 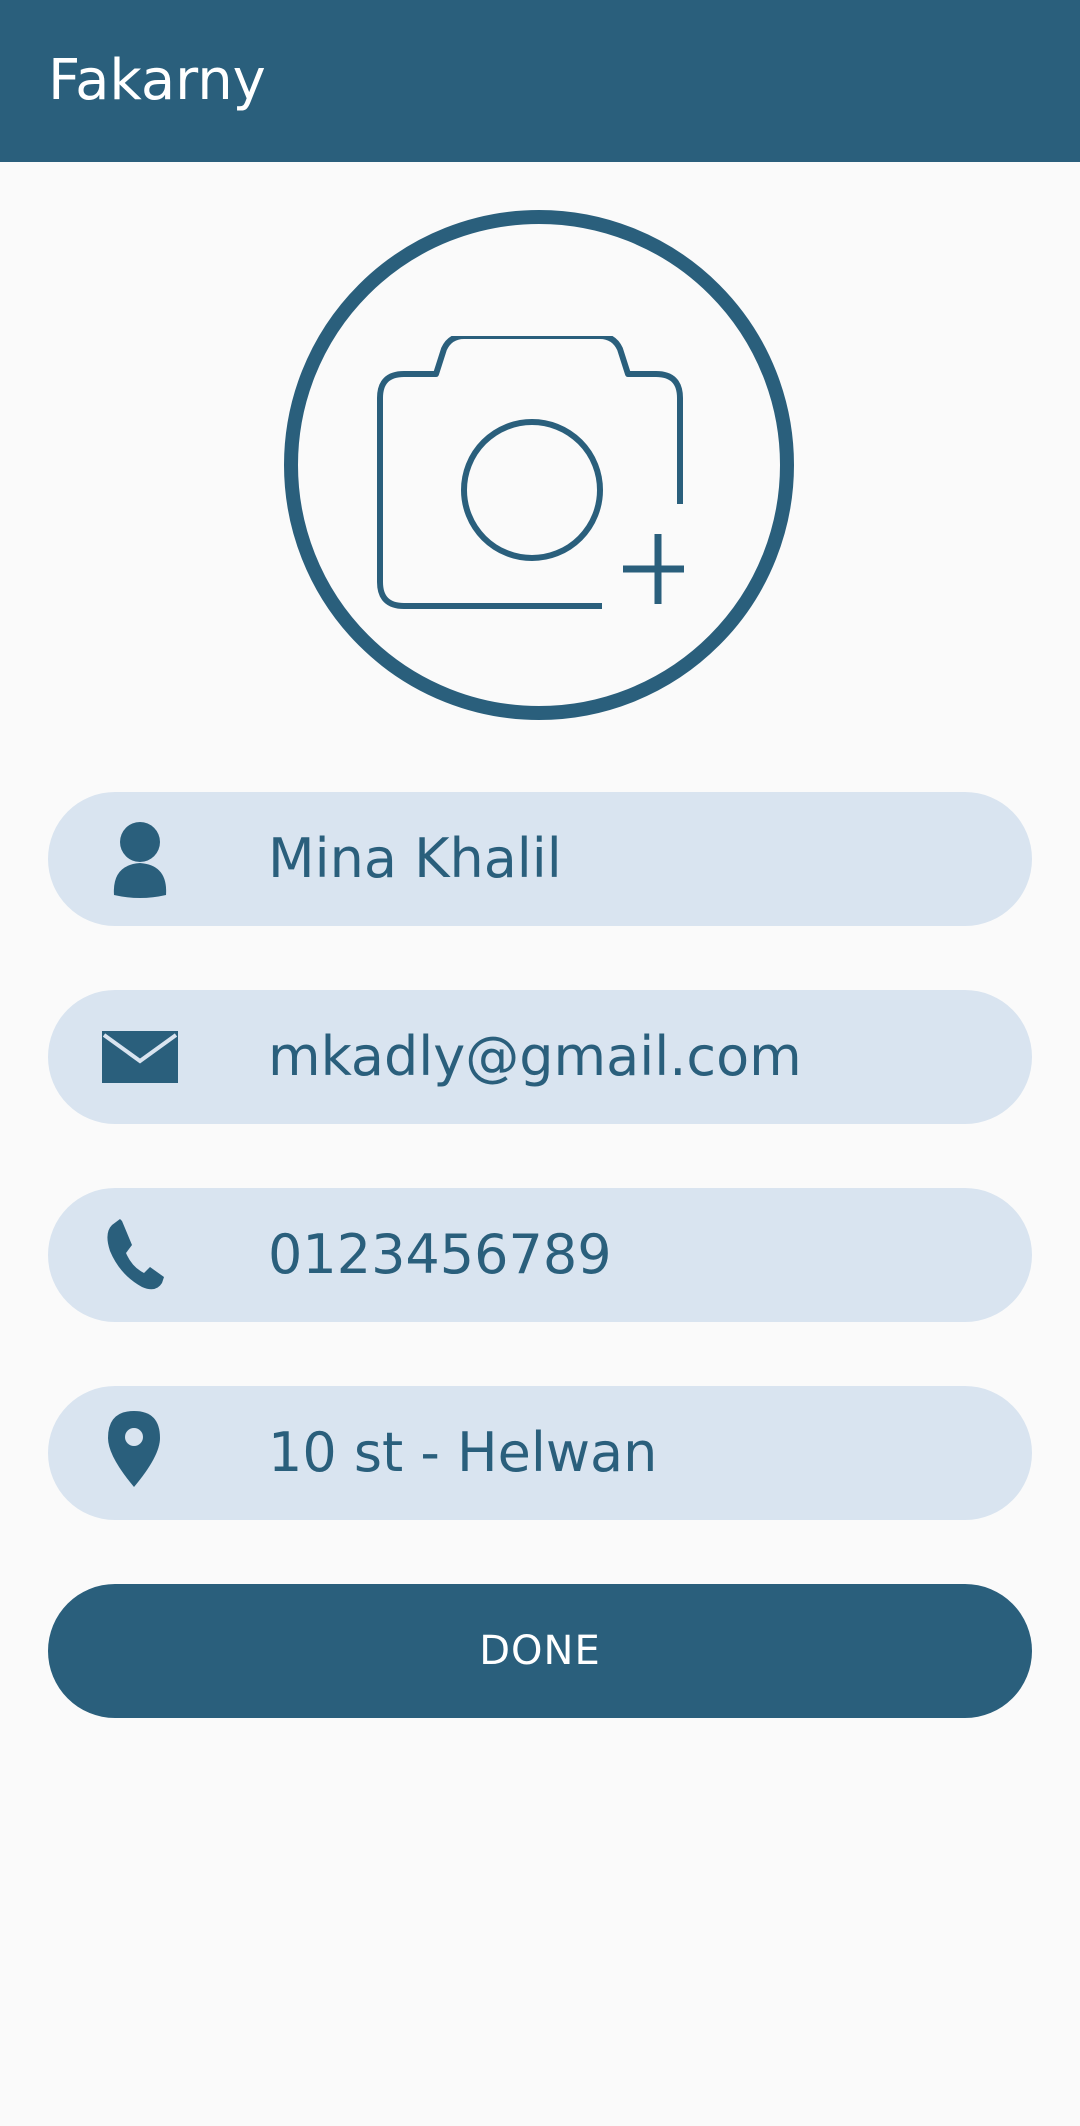 I want to click on add-photo-button, so click(x=539, y=465).